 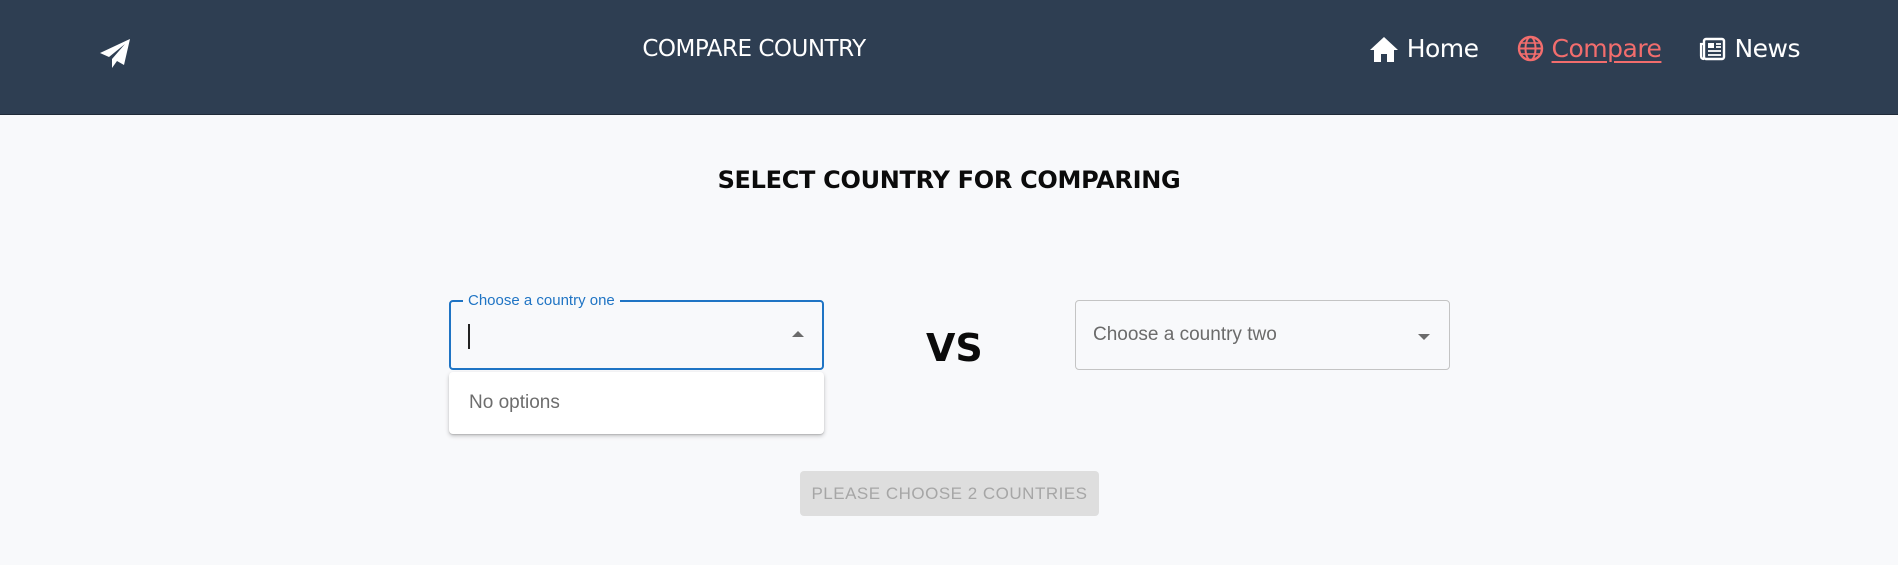 What do you see at coordinates (1442, 48) in the screenshot?
I see `nav-home-label: Home` at bounding box center [1442, 48].